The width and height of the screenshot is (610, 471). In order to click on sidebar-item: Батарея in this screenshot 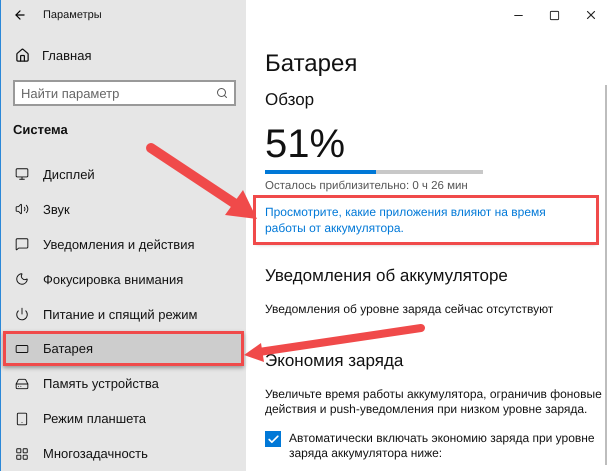, I will do `click(123, 348)`.